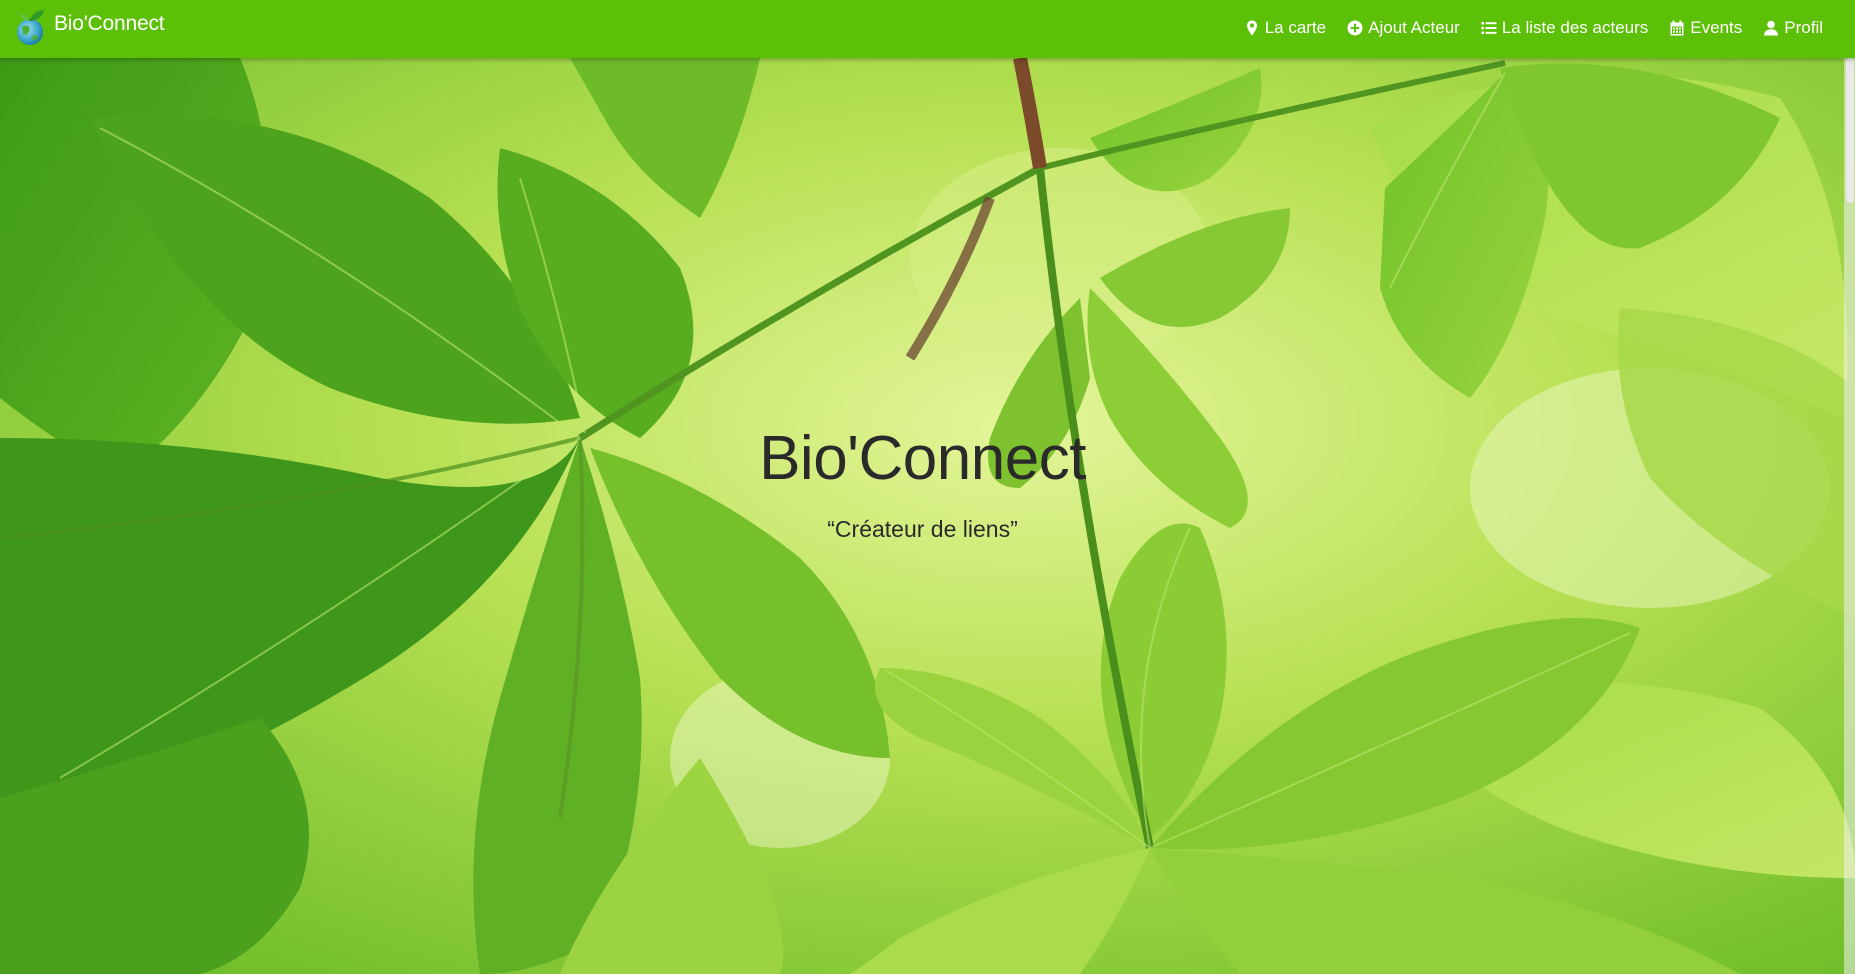  I want to click on nav-item-label: Profil, so click(1803, 27).